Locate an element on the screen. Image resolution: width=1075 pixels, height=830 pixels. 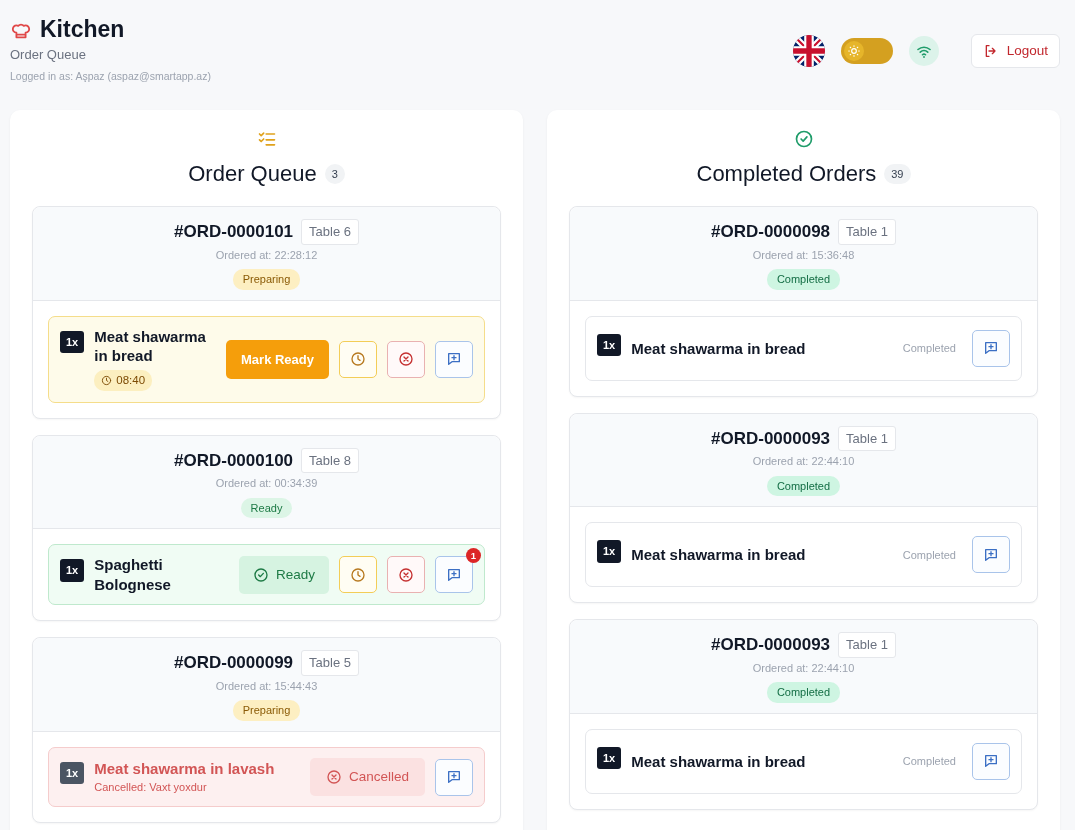
note-count-badge: 1 is located at coordinates (473, 556).